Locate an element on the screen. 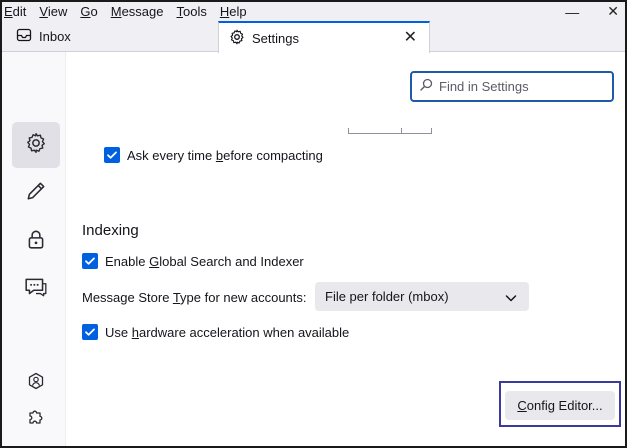 Image resolution: width=627 pixels, height=448 pixels. sidebar-item-privacy is located at coordinates (36, 241).